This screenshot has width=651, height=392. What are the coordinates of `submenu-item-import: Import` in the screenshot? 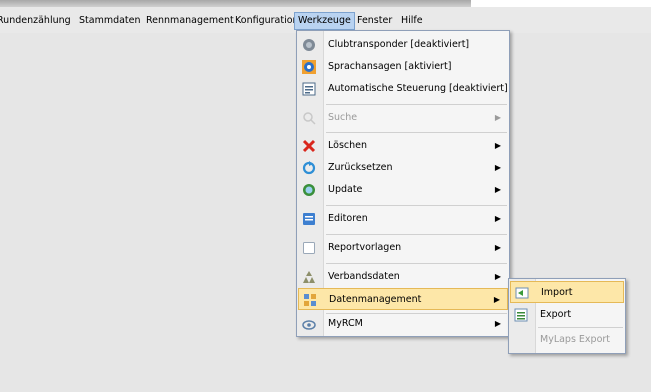 It's located at (567, 292).